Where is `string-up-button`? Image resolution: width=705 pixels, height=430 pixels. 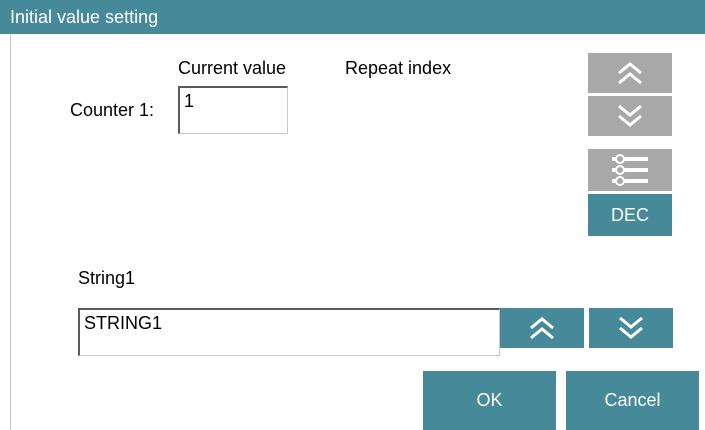
string-up-button is located at coordinates (542, 328).